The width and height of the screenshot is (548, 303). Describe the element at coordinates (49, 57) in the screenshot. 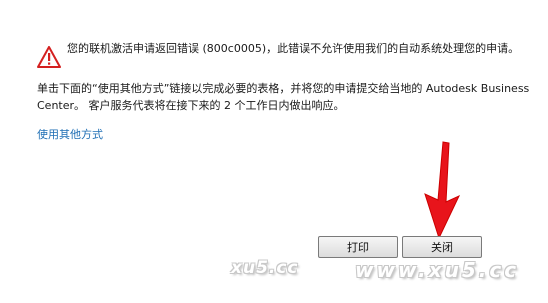

I see `warning-icon` at that location.